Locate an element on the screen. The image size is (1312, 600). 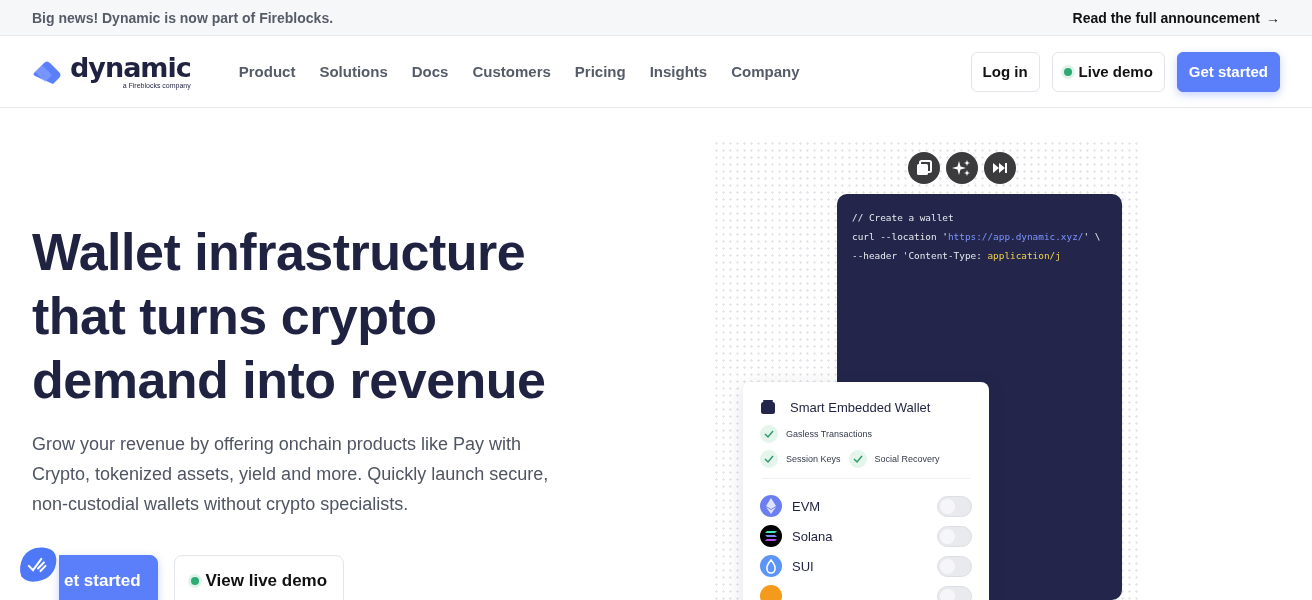
code-line: curl --location 'https://app.dynamic.xyz/' \ is located at coordinates (976, 237).